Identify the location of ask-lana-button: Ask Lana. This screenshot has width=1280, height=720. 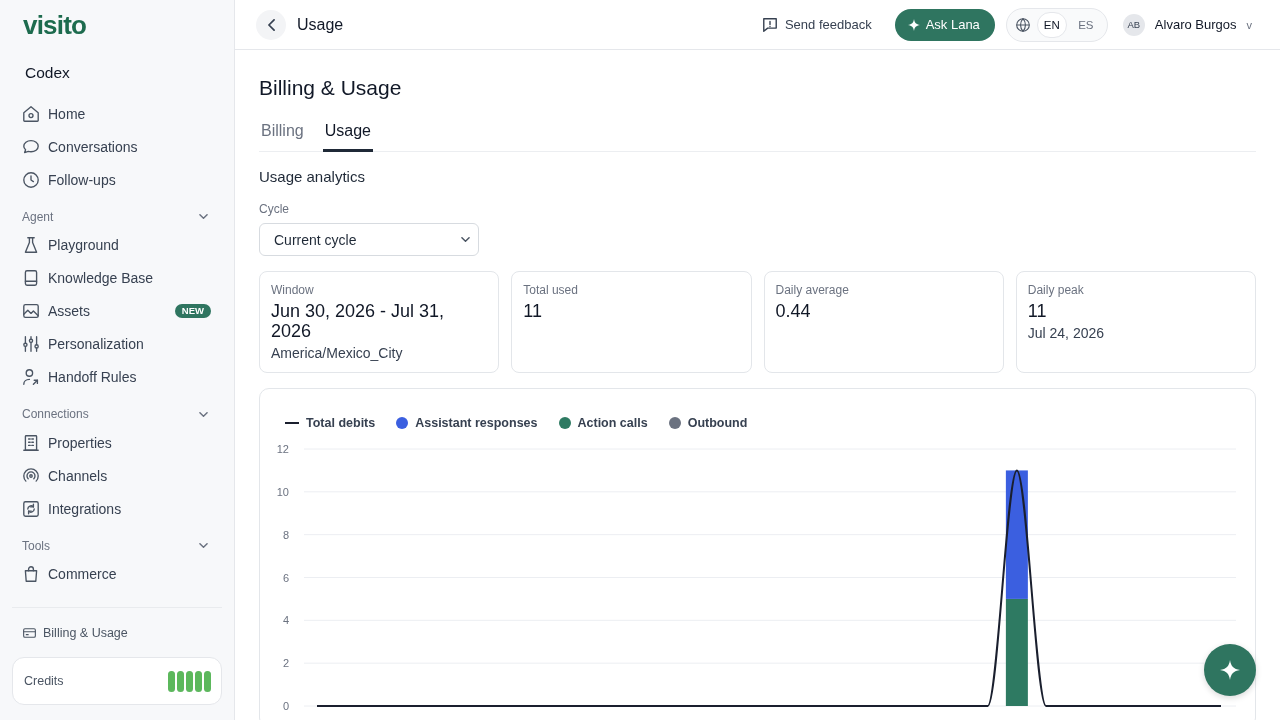
(944, 24).